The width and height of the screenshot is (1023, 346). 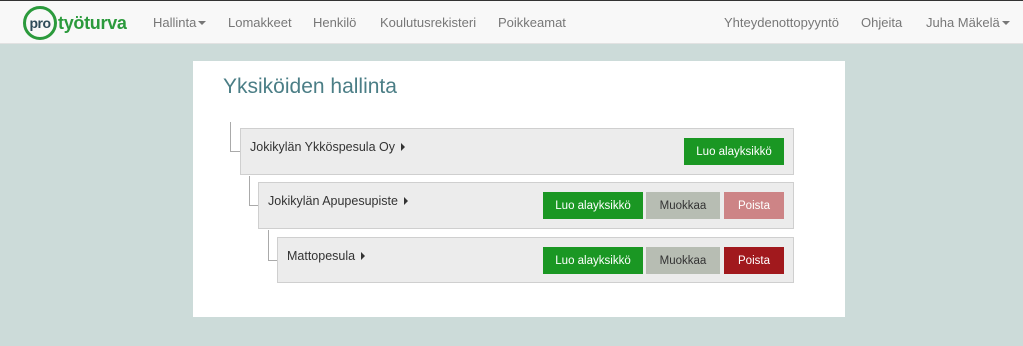 I want to click on nav-item-koulutusrekisteri: Koulutusrekisteri, so click(x=428, y=22).